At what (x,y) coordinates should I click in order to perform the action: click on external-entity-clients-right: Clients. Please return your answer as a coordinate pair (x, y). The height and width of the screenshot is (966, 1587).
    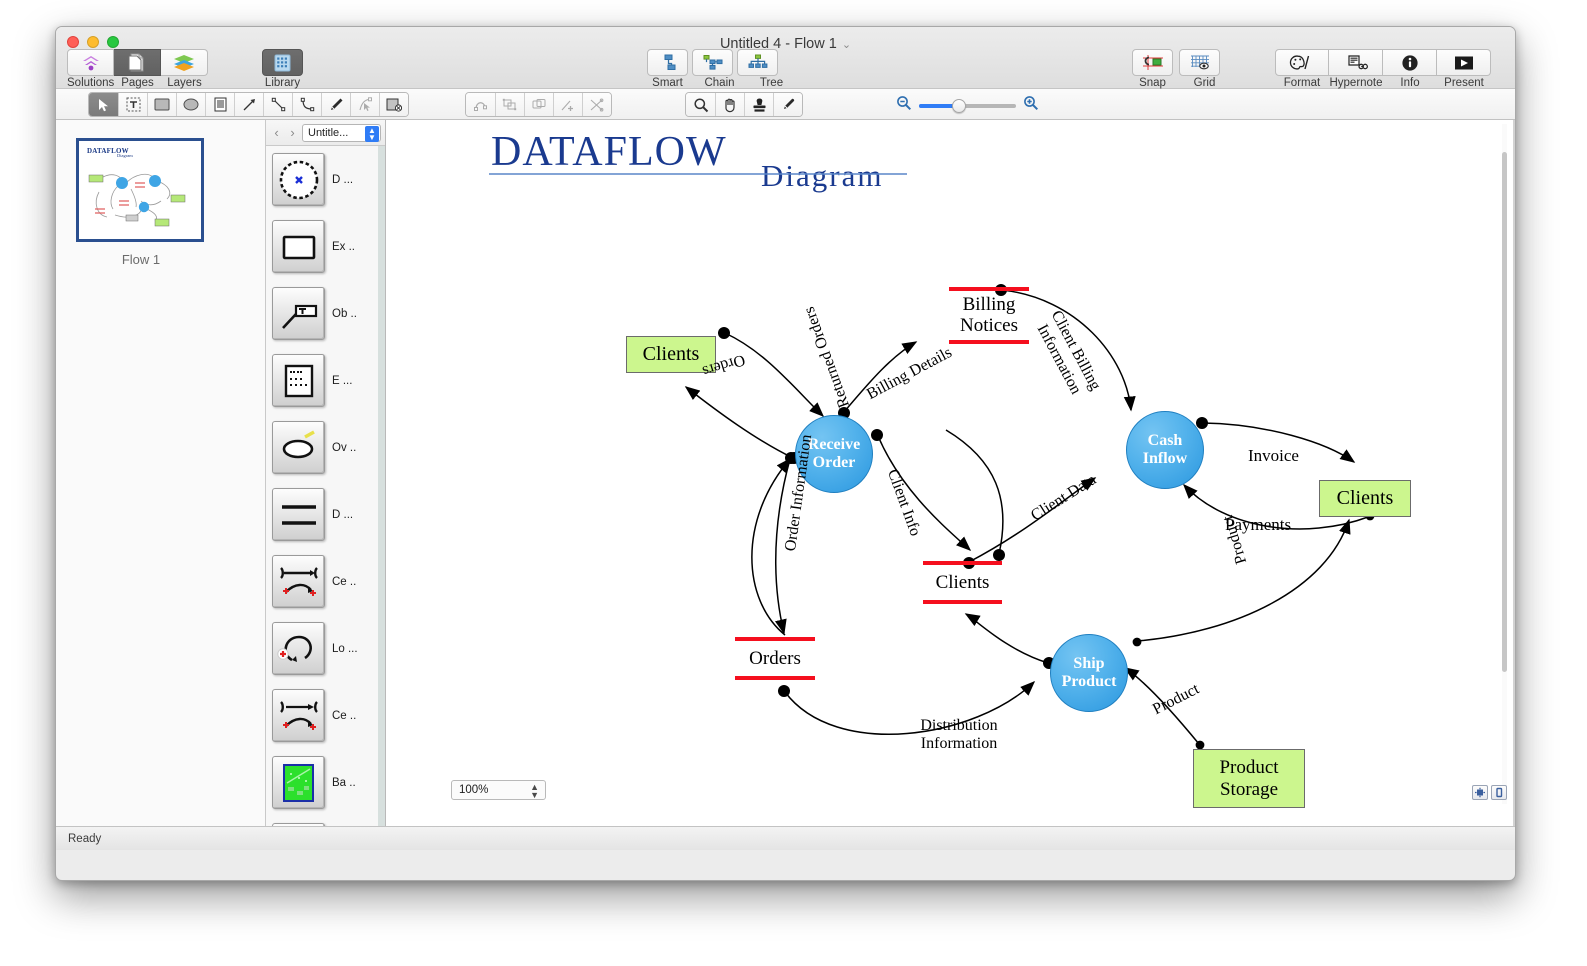
    Looking at the image, I should click on (1365, 498).